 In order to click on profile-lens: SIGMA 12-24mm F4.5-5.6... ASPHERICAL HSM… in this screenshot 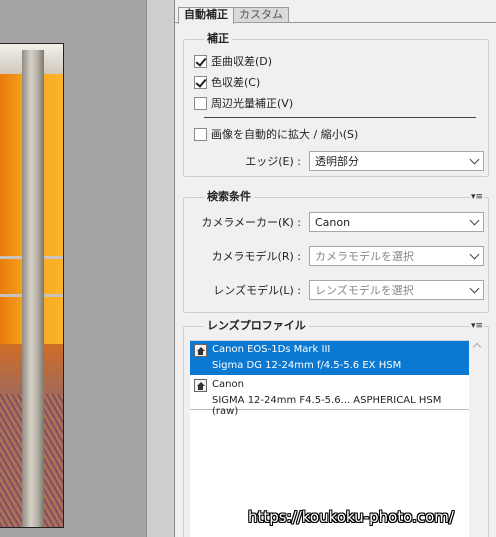, I will do `click(327, 406)`.